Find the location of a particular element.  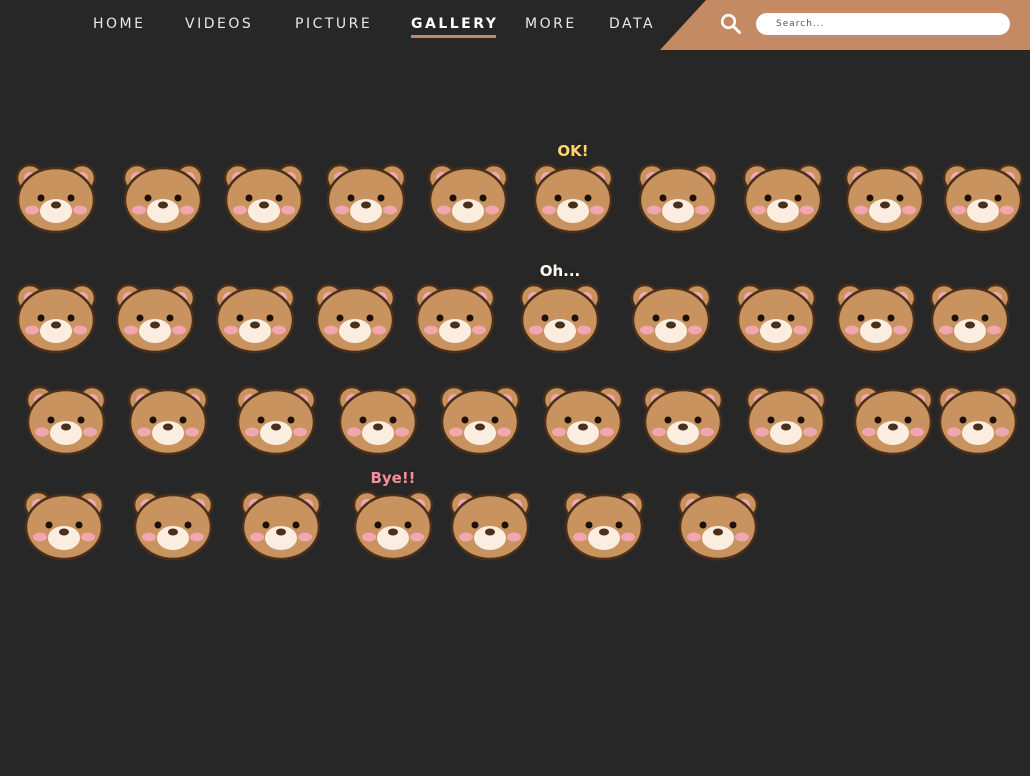

sticker-bear-bottle is located at coordinates (583, 418).